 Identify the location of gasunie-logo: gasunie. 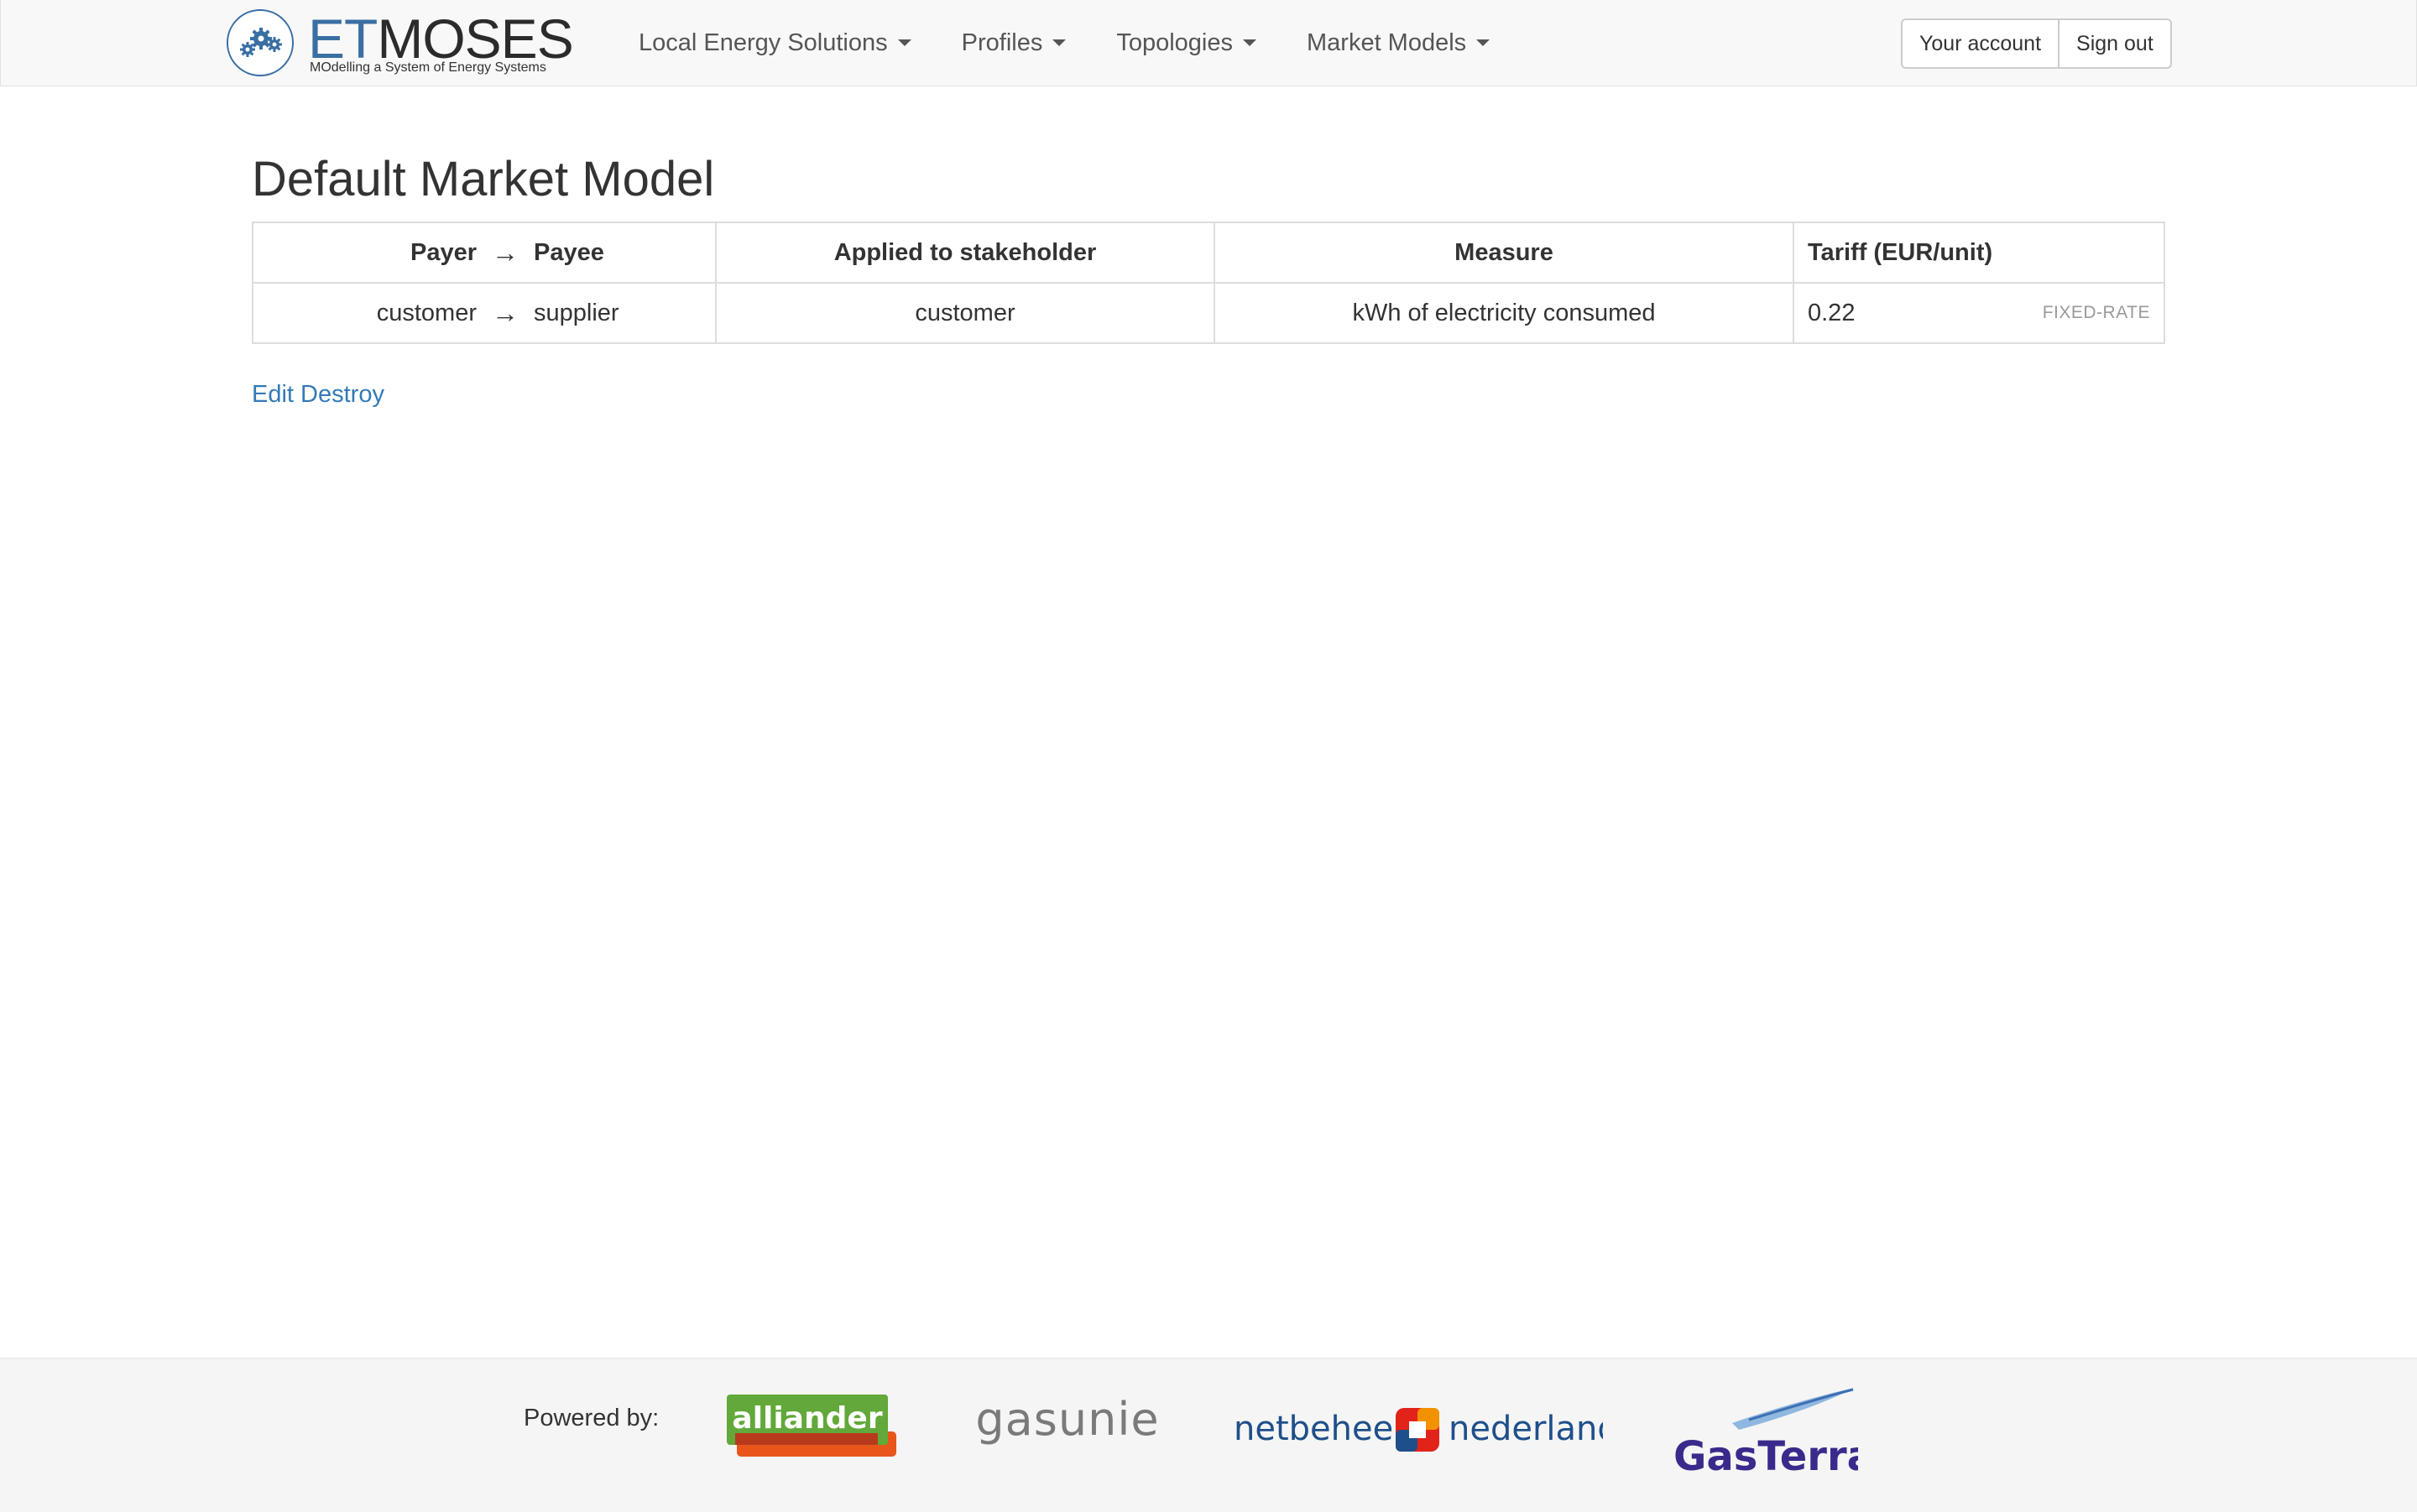
(1067, 1426).